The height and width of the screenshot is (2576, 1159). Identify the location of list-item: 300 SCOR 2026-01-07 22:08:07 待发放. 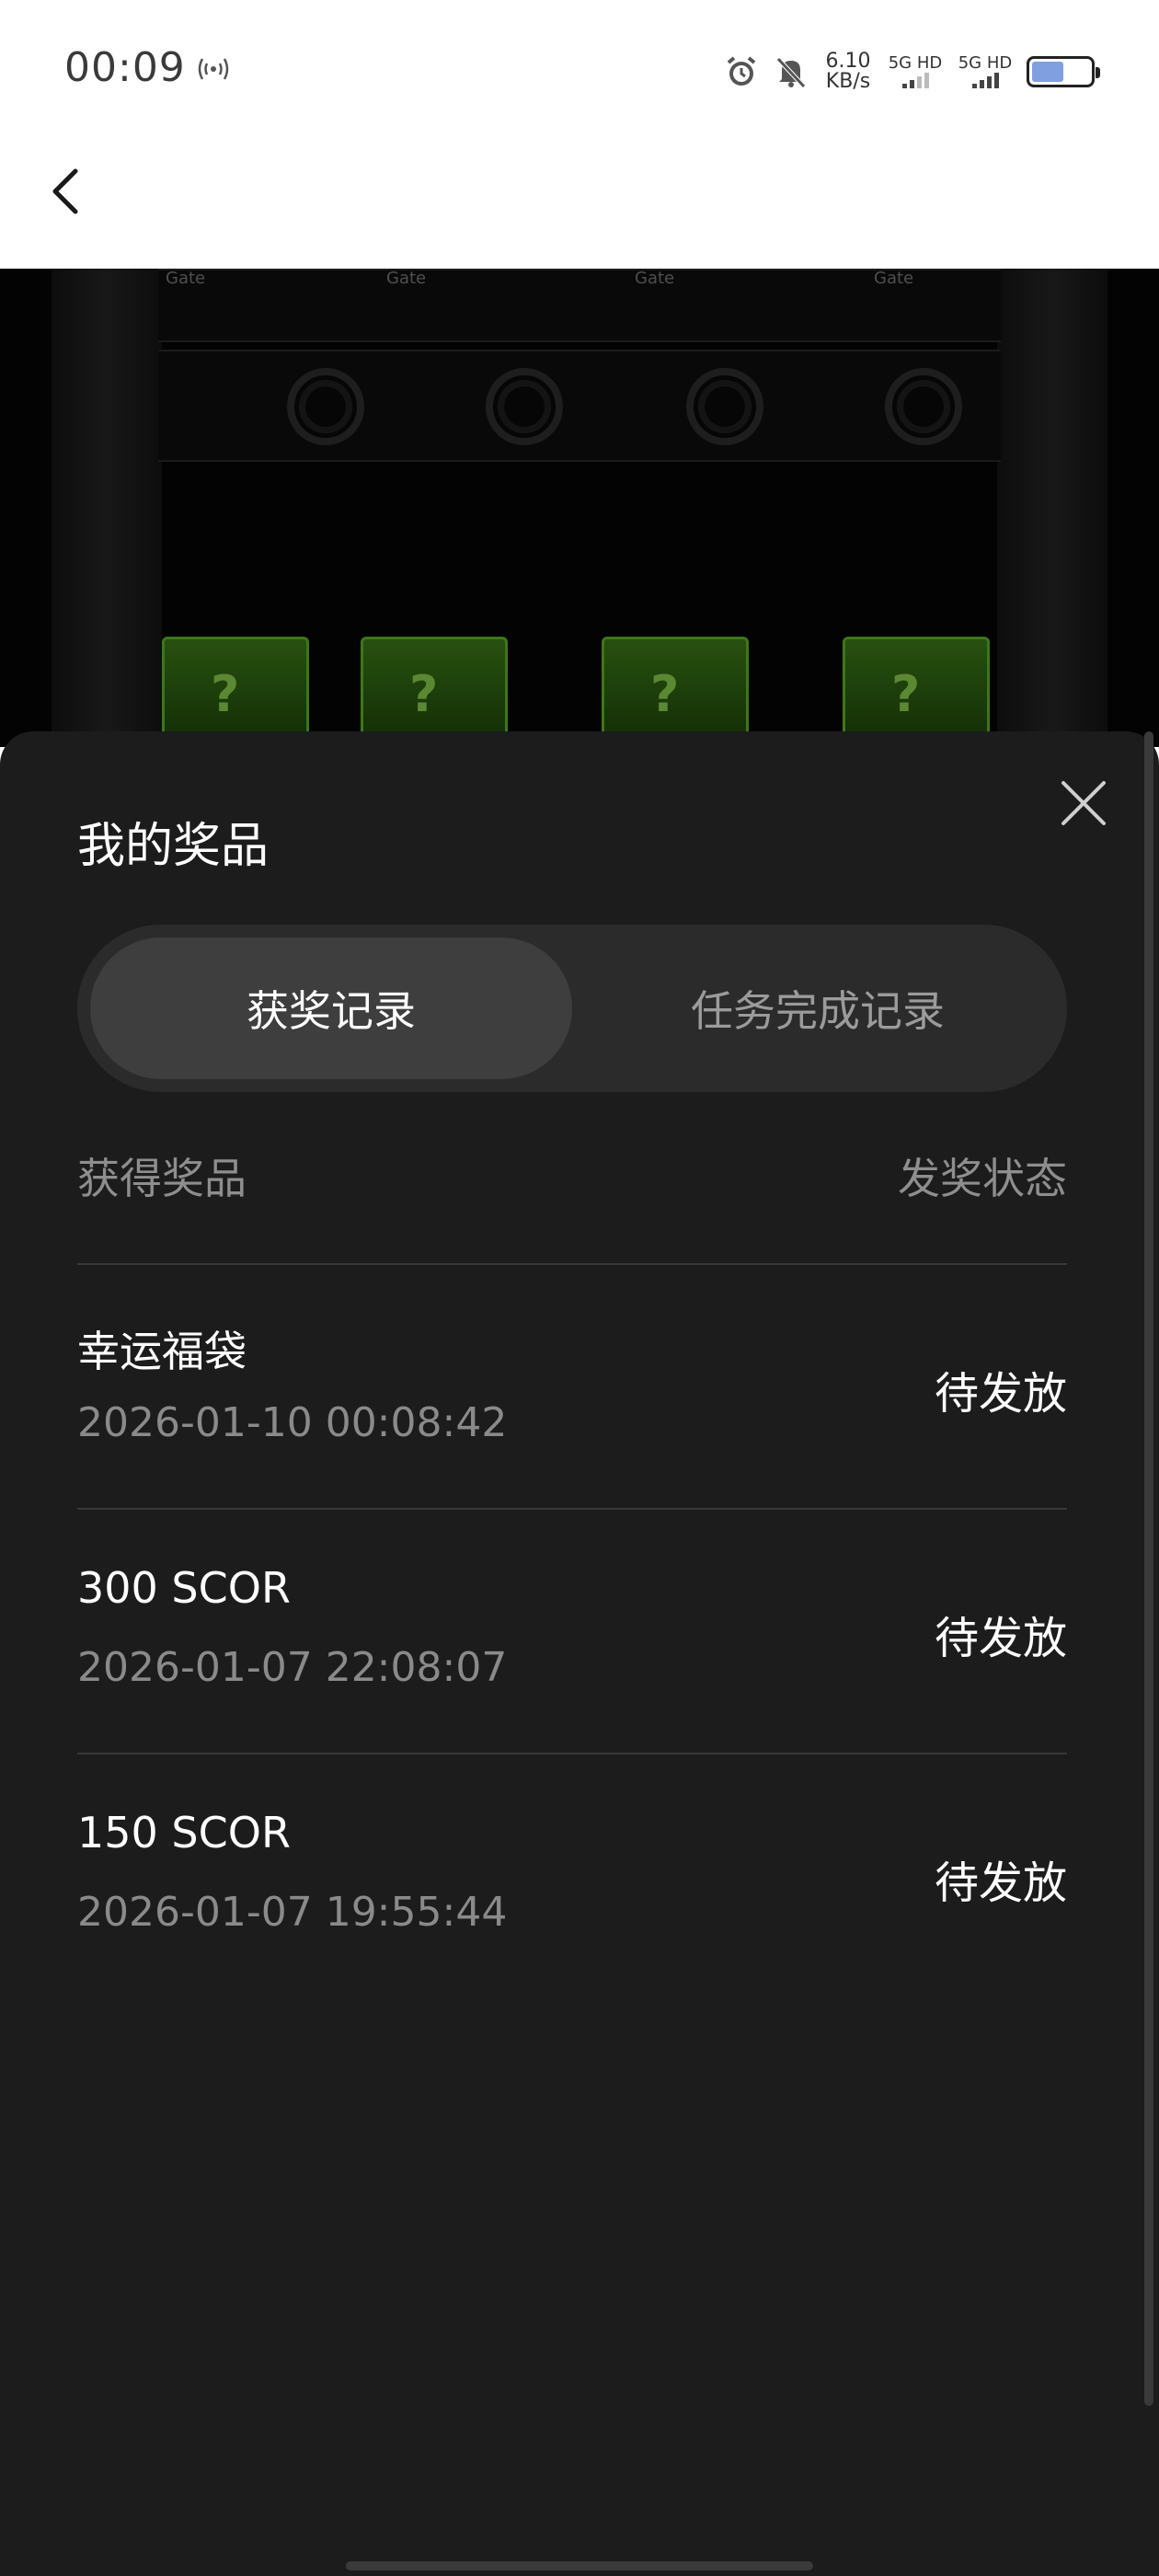
(572, 1631).